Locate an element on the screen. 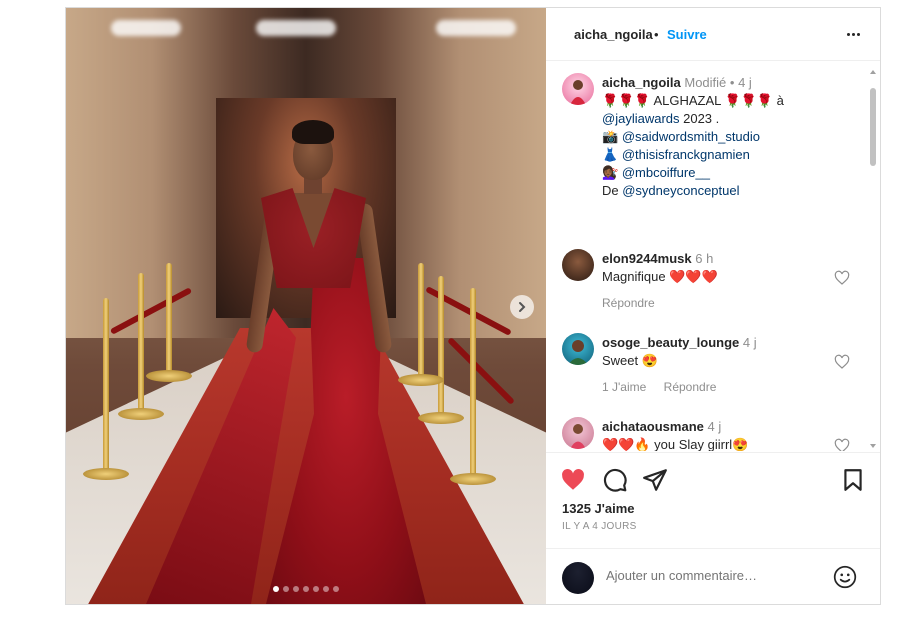 The height and width of the screenshot is (627, 898). comment-actions: 1 J'aime Répondre is located at coordinates (666, 387).